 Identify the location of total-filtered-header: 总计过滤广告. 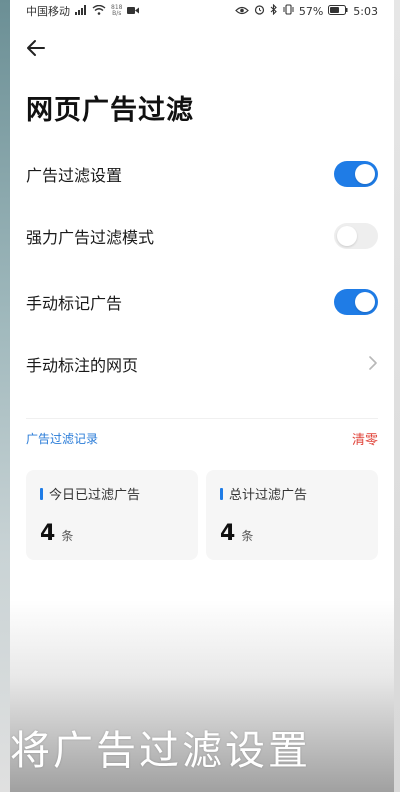
(292, 493).